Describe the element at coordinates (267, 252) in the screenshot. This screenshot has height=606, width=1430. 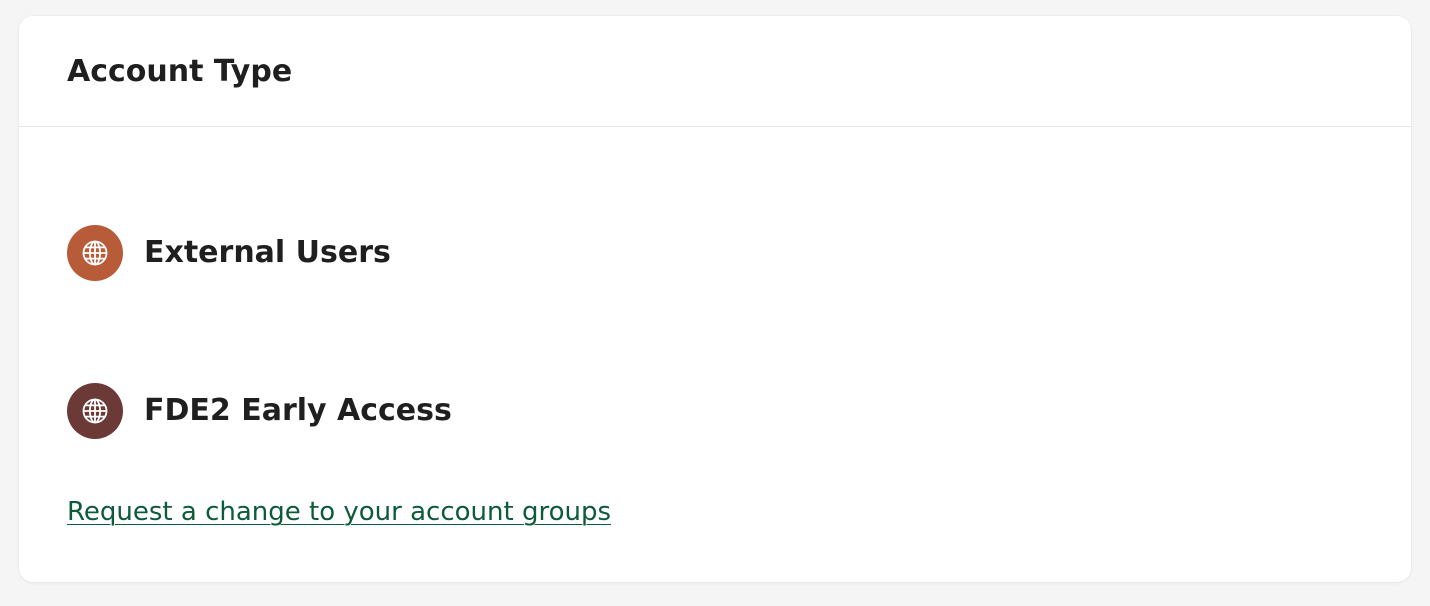
I see `group-label: External Users` at that location.